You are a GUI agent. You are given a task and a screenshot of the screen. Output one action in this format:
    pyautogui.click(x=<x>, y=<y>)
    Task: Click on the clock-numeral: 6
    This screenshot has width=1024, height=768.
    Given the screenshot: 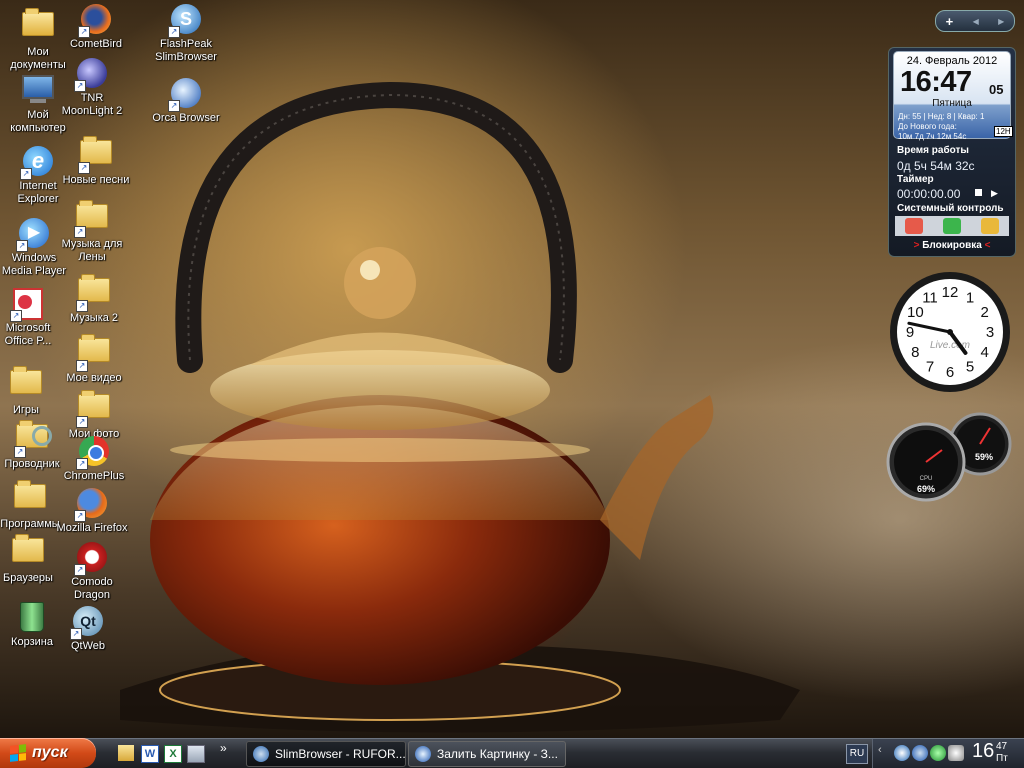 What is the action you would take?
    pyautogui.click(x=950, y=372)
    